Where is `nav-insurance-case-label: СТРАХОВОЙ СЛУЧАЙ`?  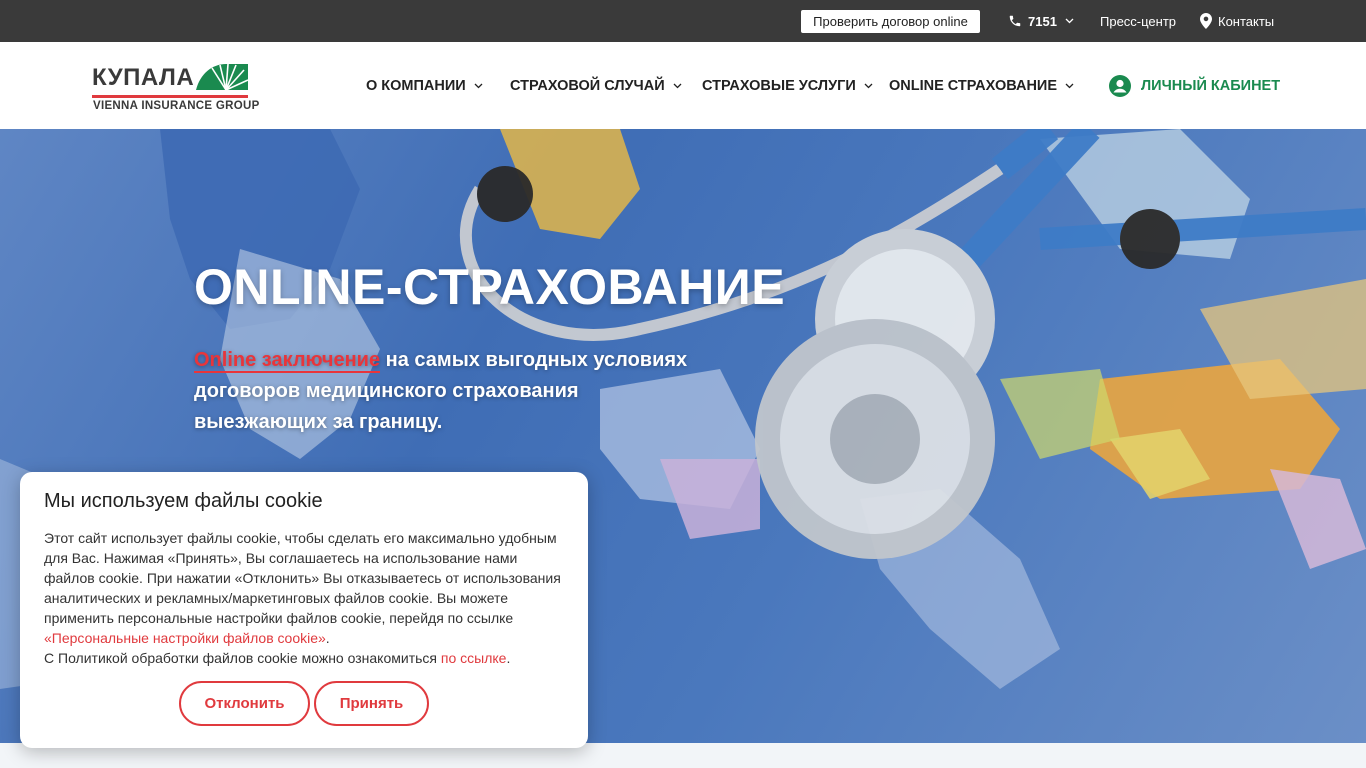
nav-insurance-case-label: СТРАХОВОЙ СЛУЧАЙ is located at coordinates (587, 85).